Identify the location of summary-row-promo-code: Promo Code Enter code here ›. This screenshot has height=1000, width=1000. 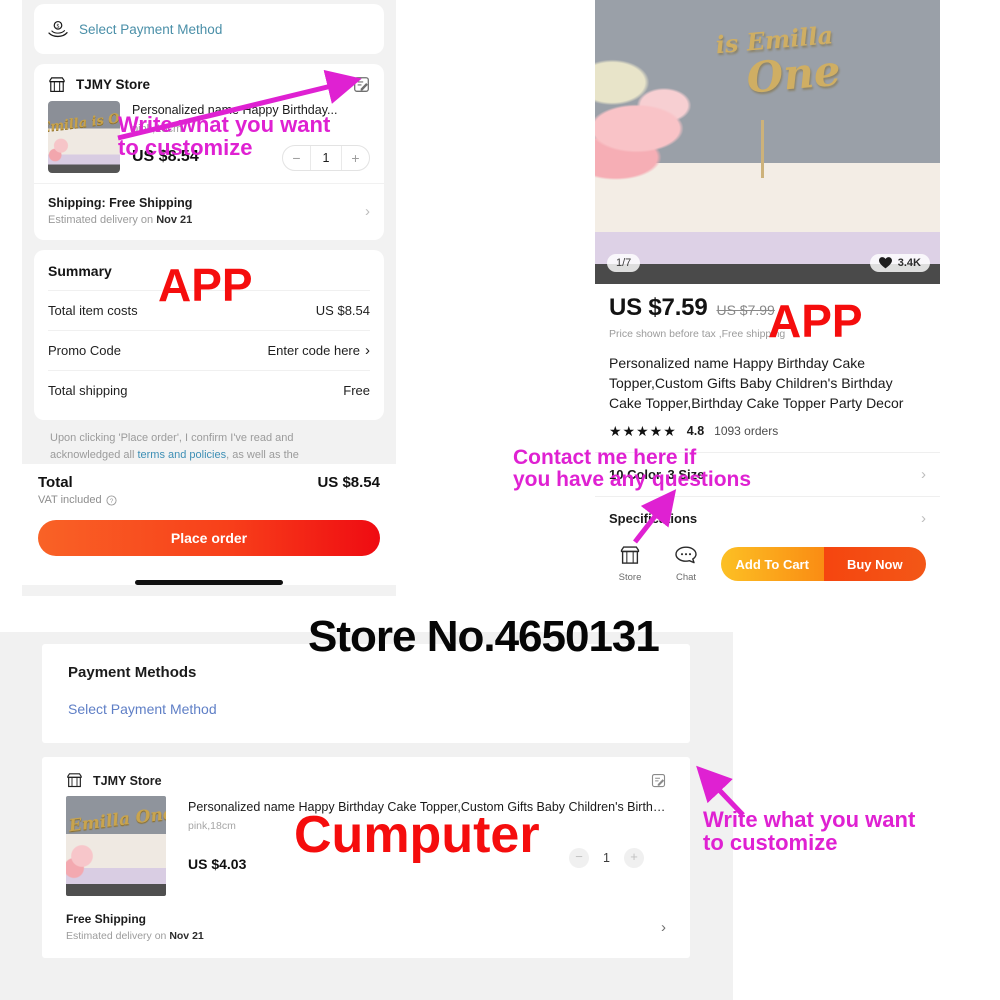
(209, 350).